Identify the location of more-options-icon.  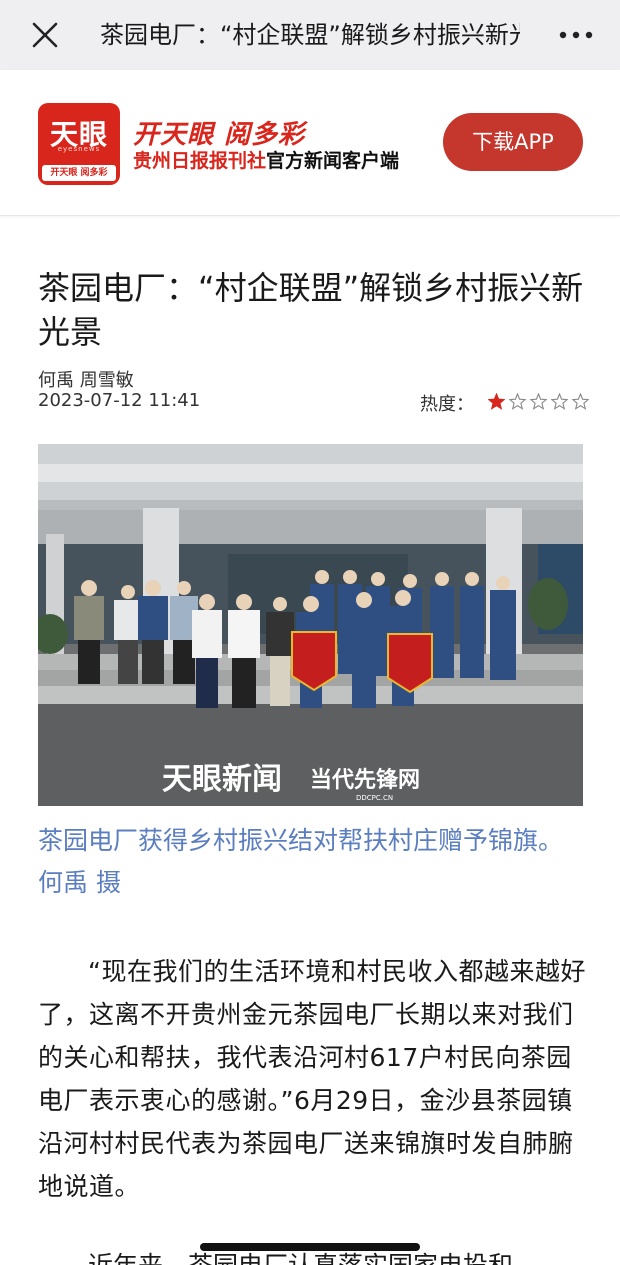
(576, 35).